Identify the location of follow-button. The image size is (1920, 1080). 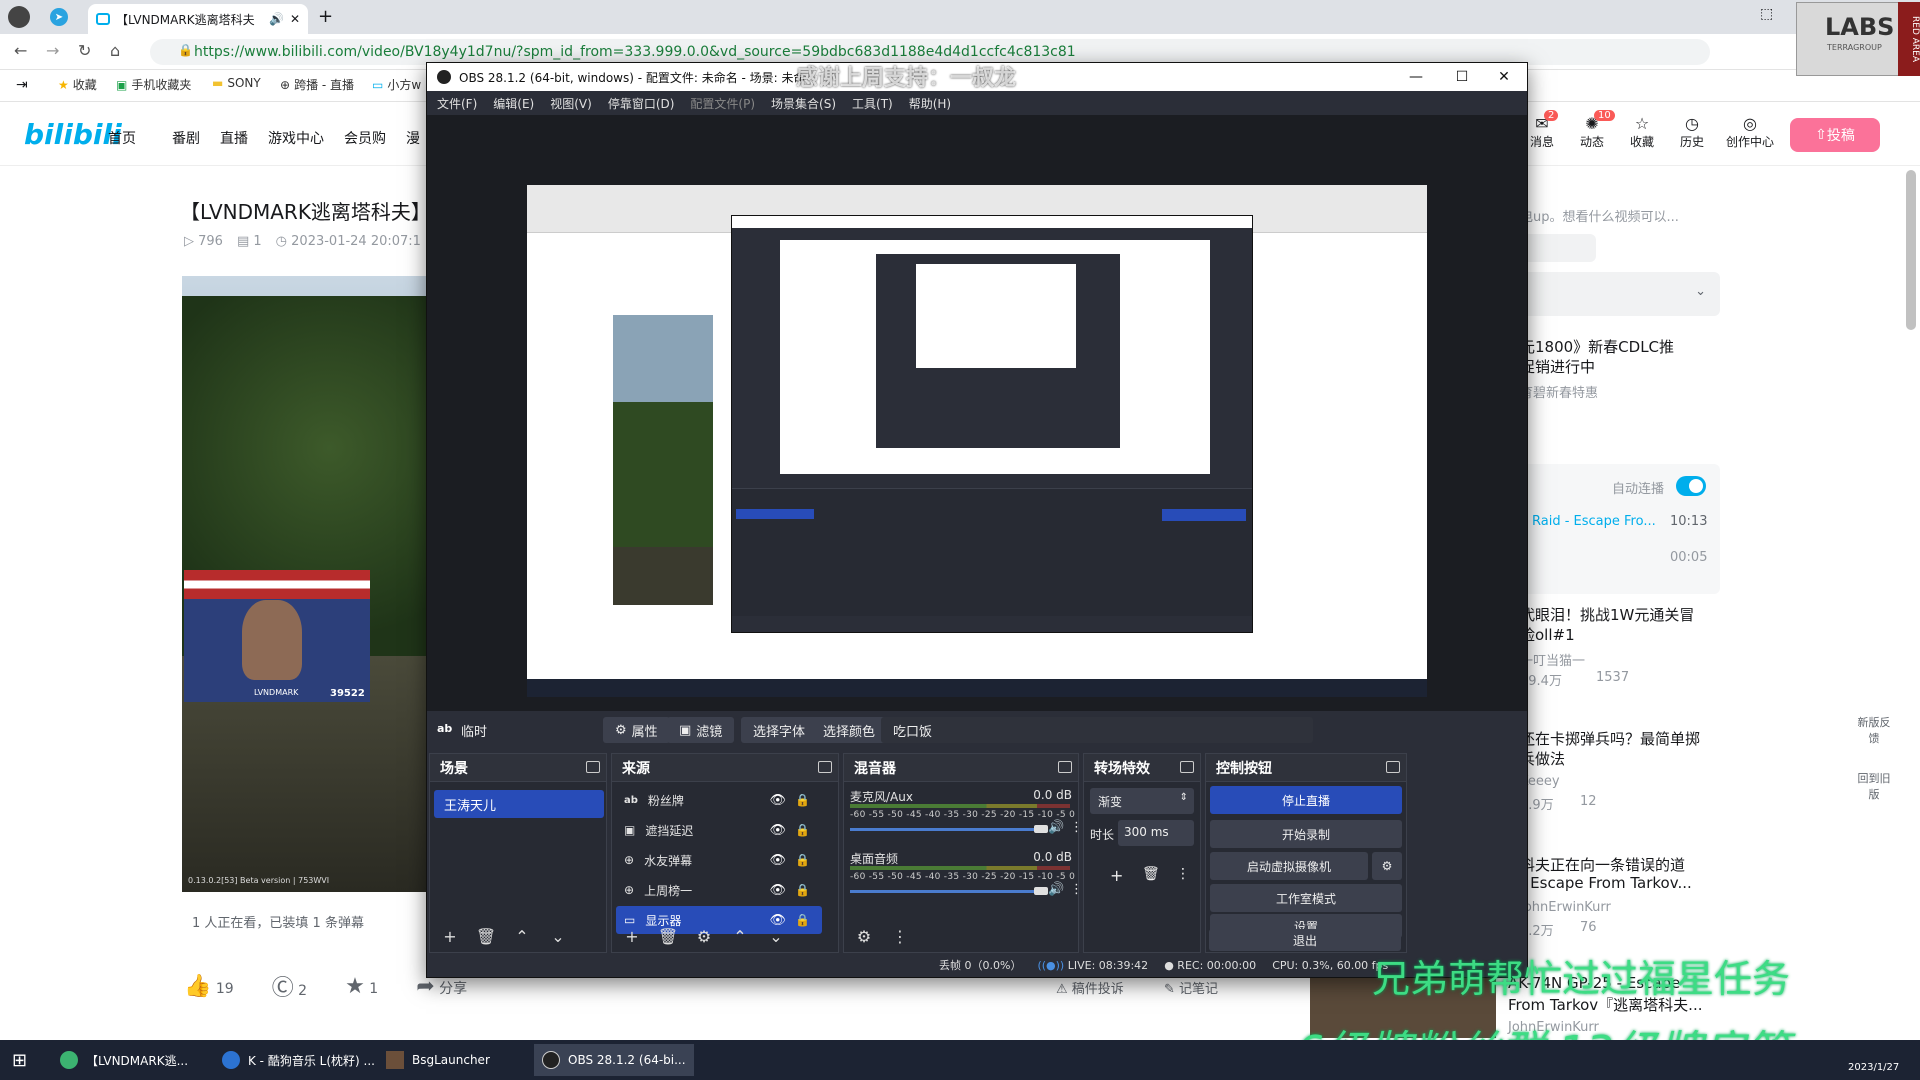
(1558, 248).